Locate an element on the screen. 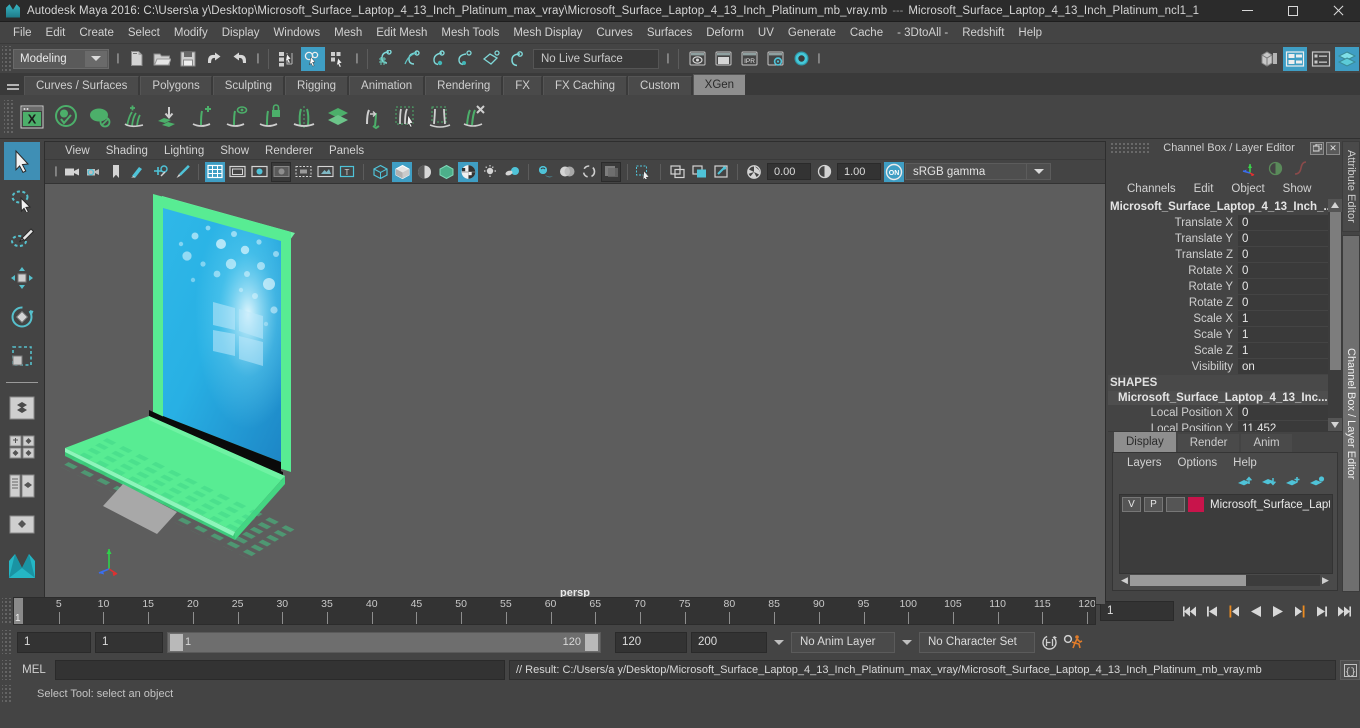 The image size is (1360, 728). play-backwards-icon is located at coordinates (1256, 611).